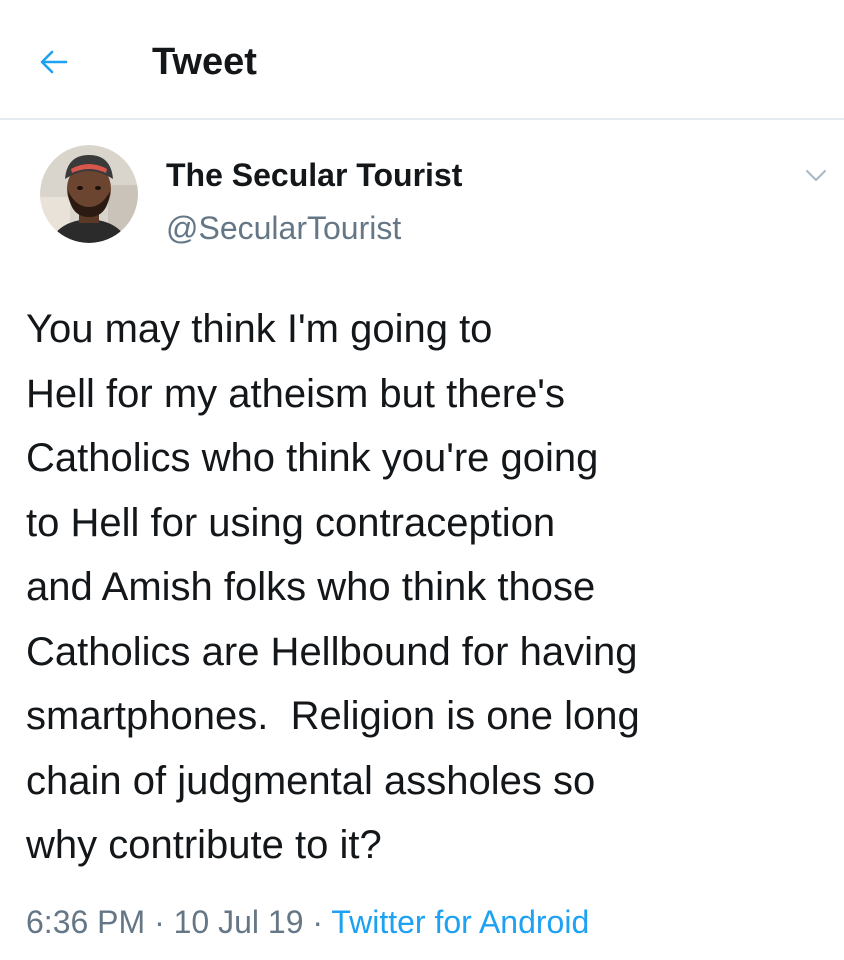 This screenshot has width=844, height=960. I want to click on profile-photo, so click(89, 194).